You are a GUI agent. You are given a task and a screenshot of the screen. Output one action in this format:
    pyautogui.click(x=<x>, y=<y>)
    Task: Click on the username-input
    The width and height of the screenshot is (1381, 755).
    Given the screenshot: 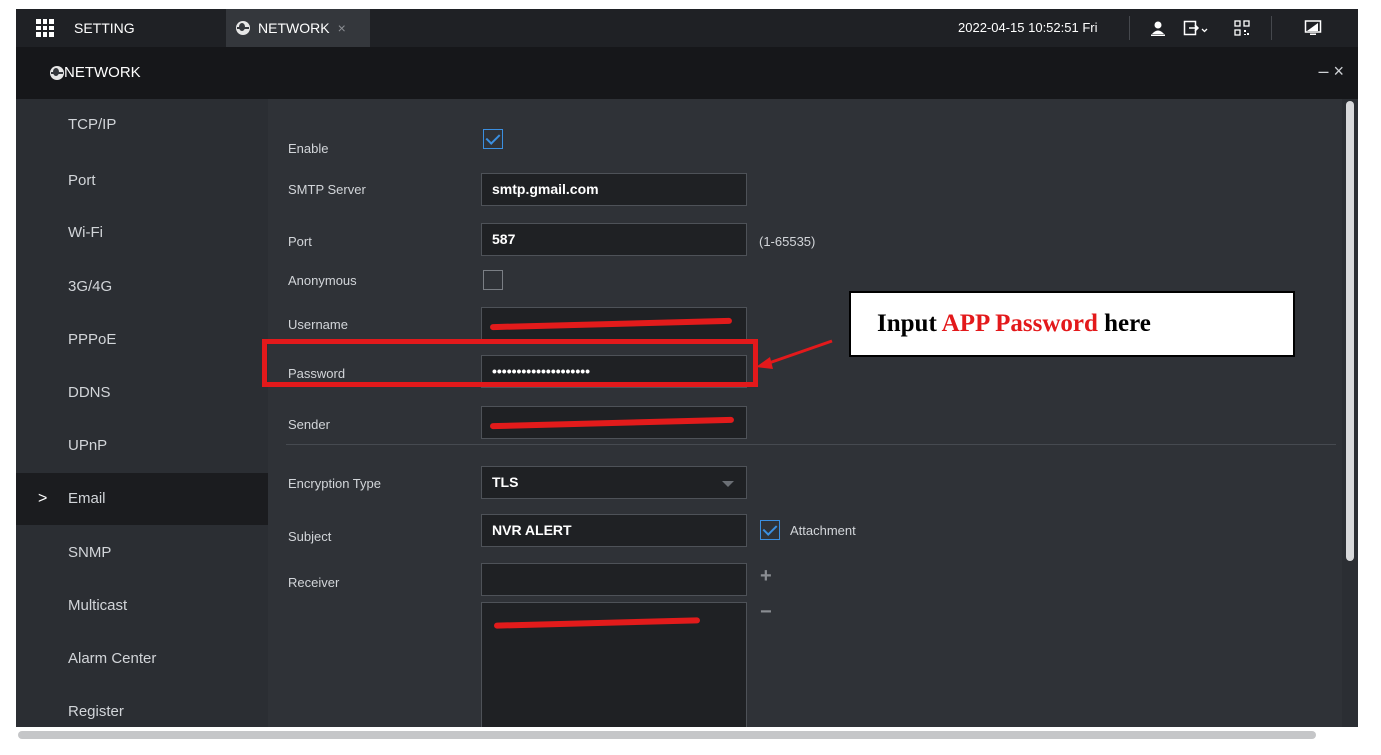 What is the action you would take?
    pyautogui.click(x=614, y=323)
    